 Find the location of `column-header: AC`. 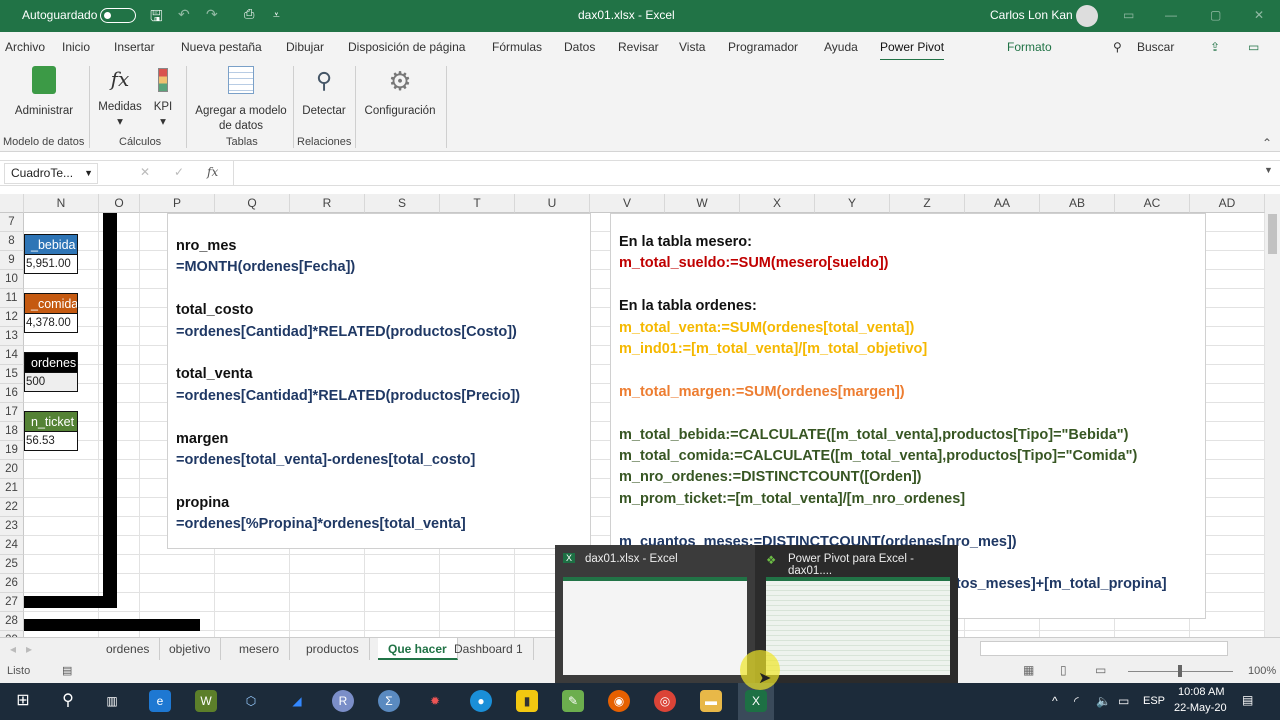

column-header: AC is located at coordinates (1152, 203).